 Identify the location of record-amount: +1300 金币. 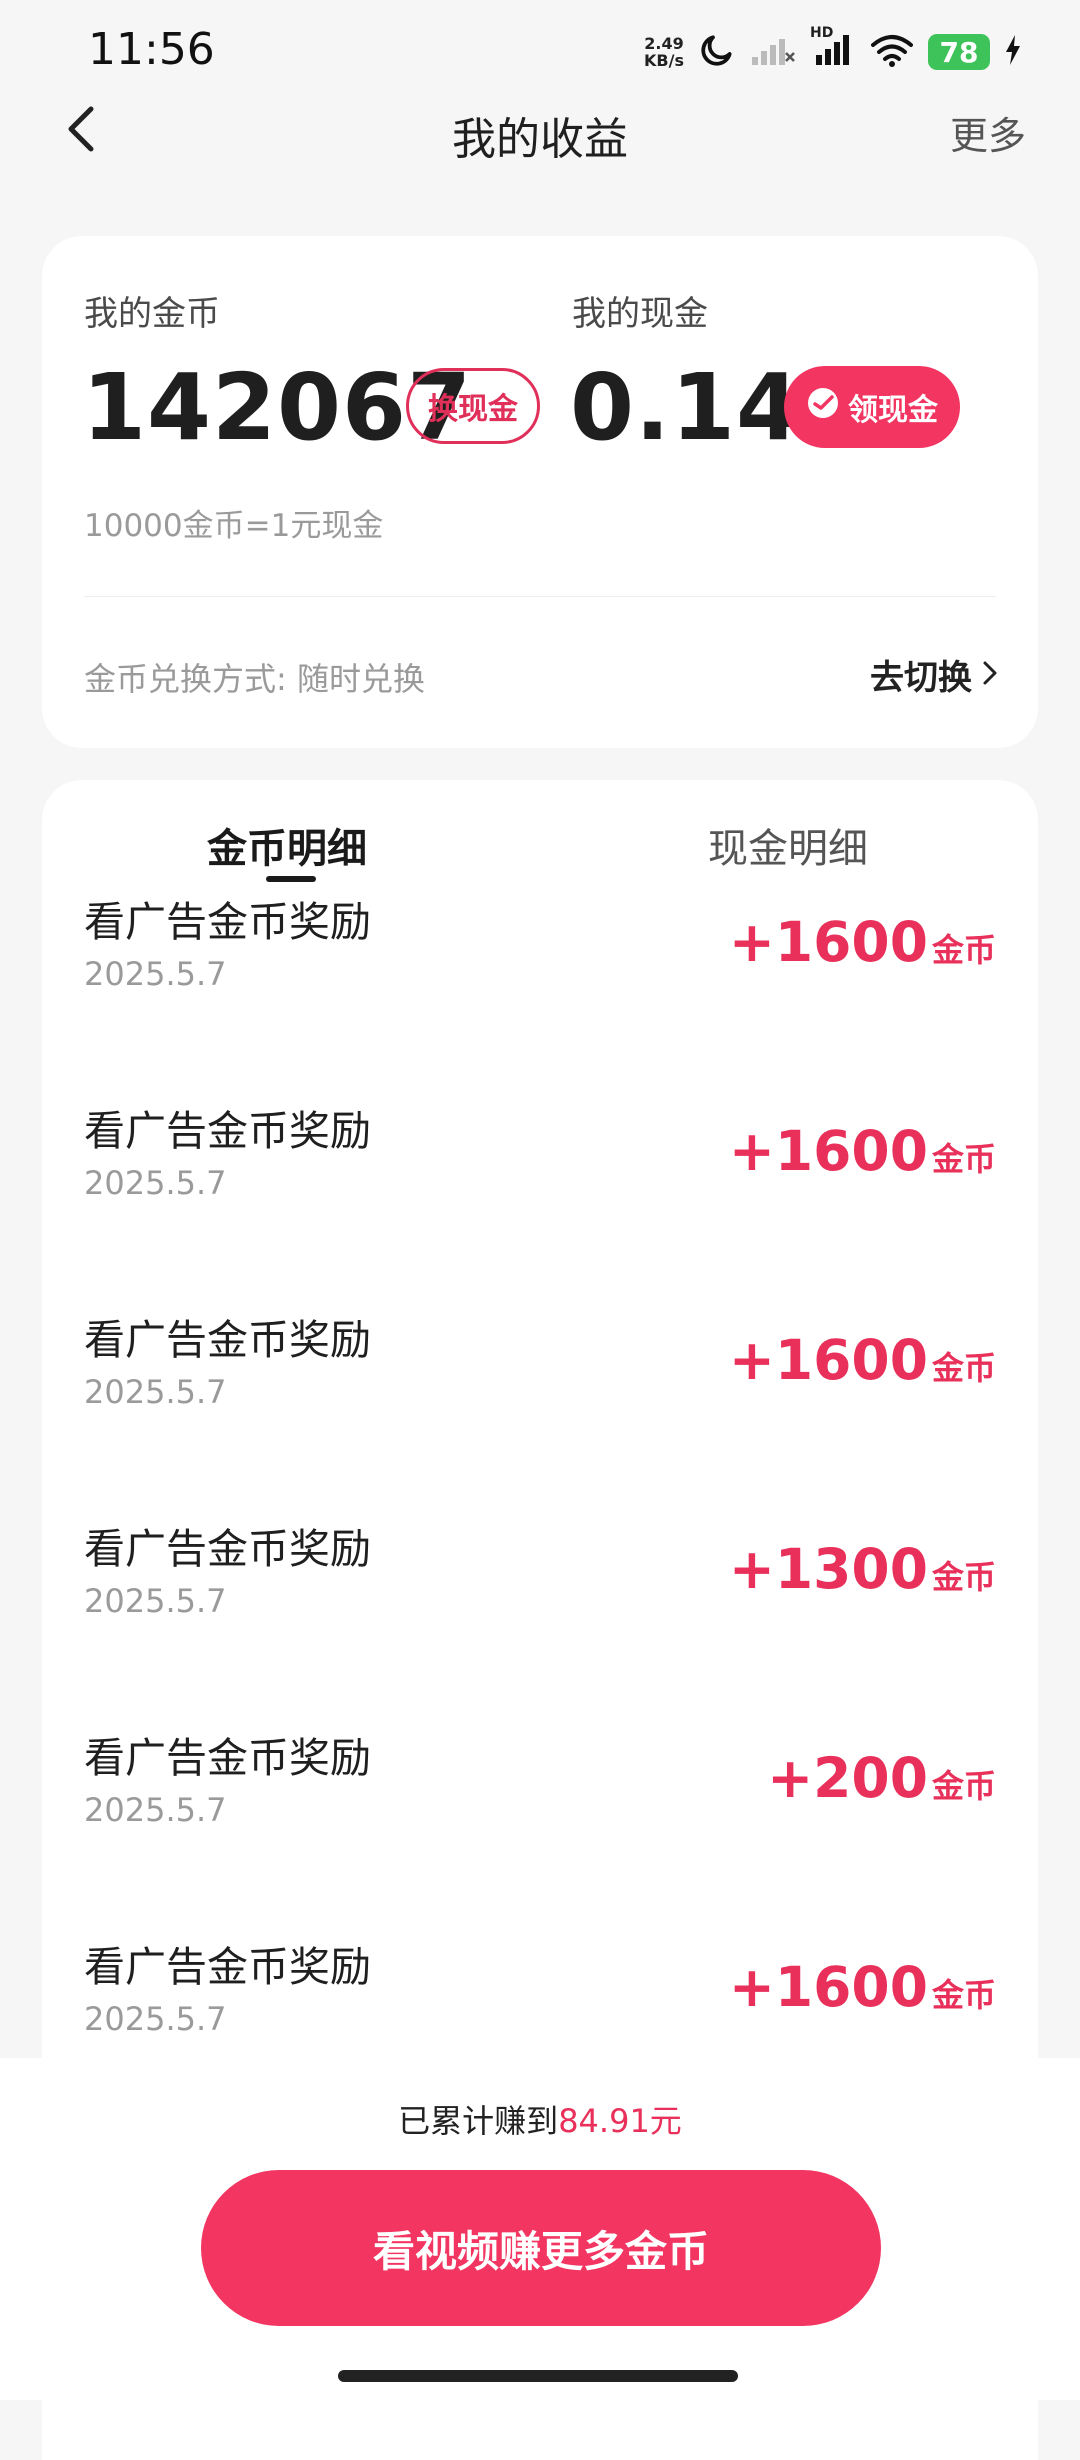
(862, 1569).